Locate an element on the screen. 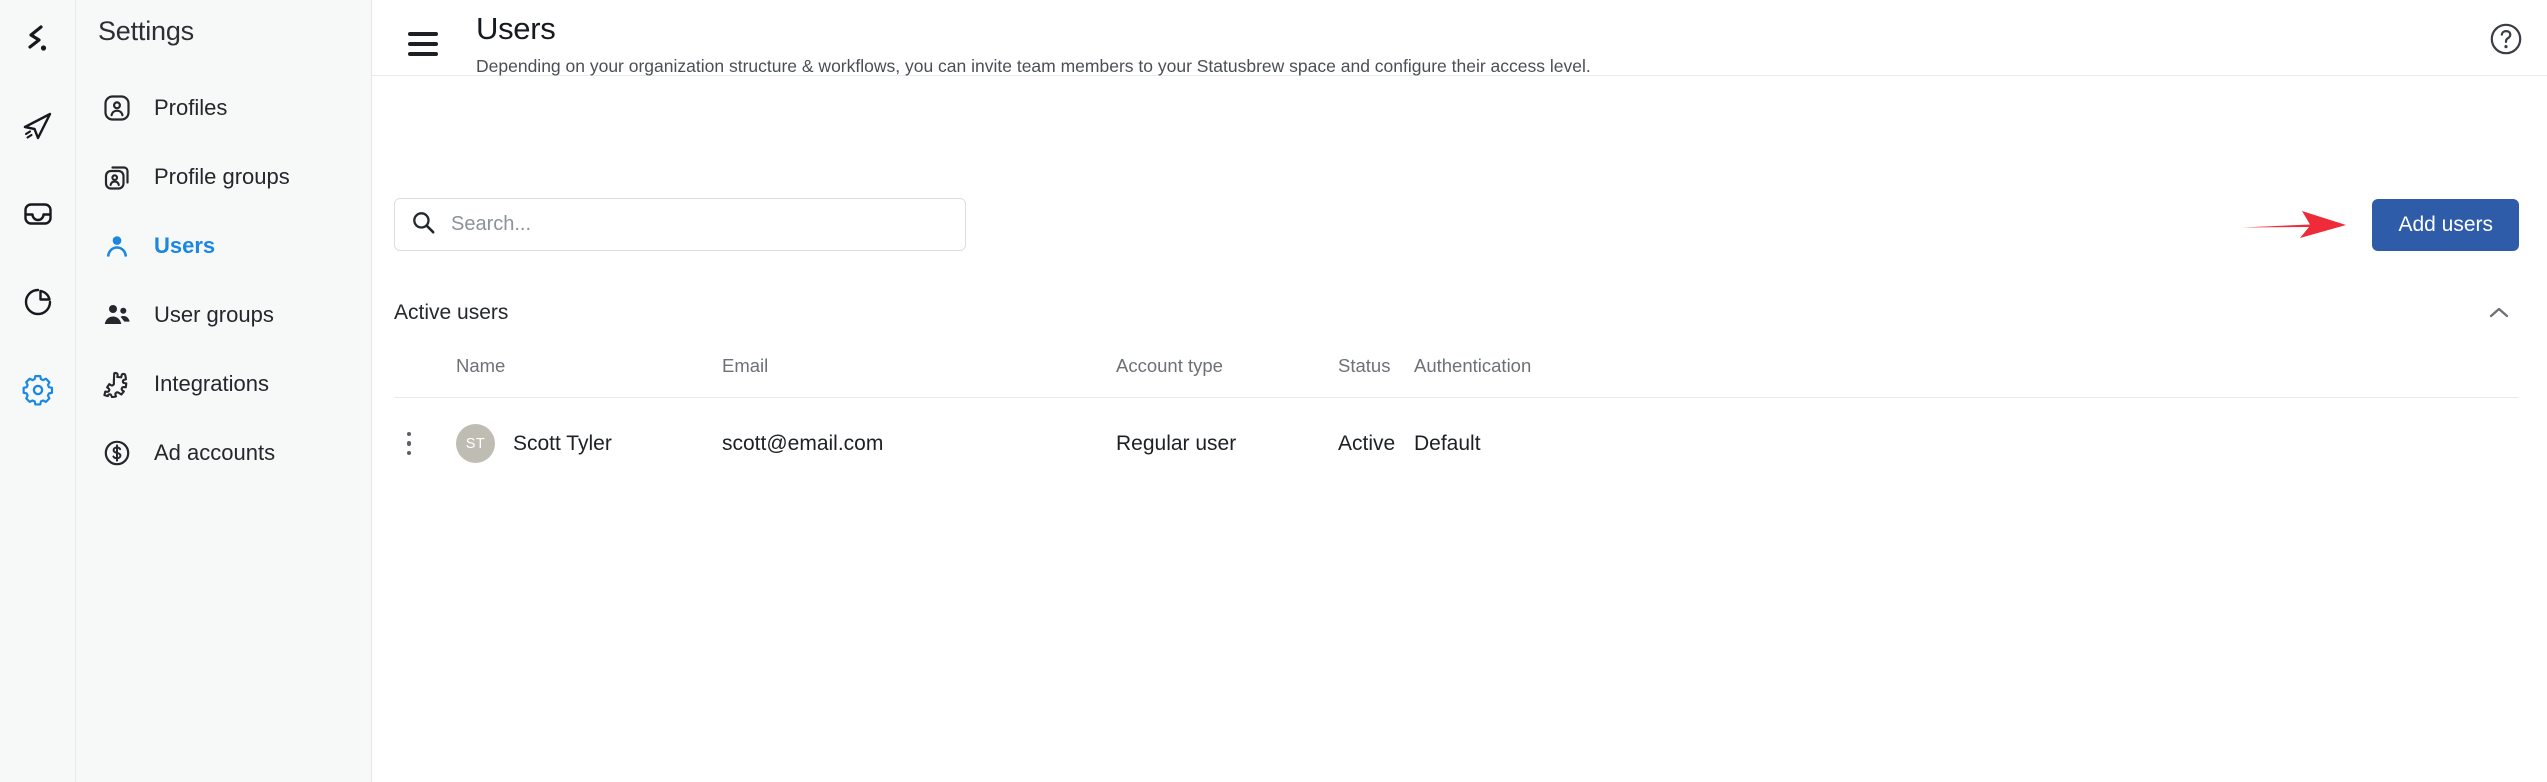  column-header-actions is located at coordinates (425, 376).